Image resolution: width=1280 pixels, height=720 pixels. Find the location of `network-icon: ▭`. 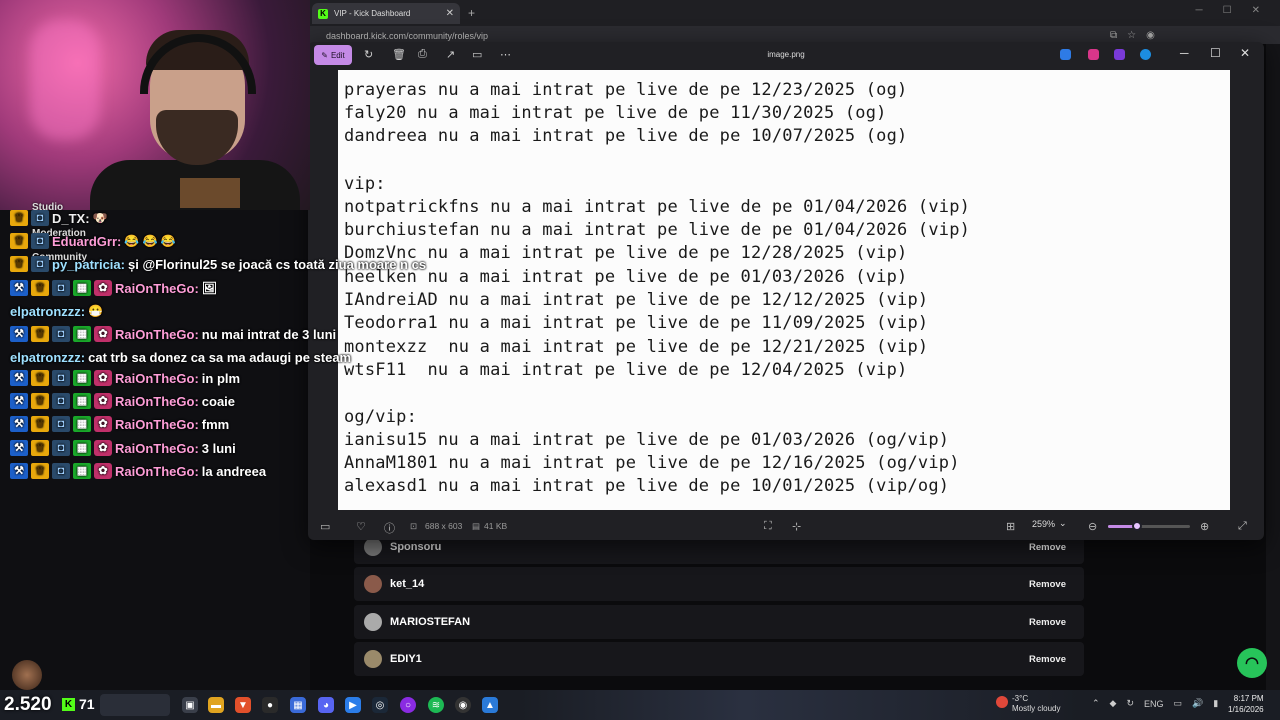

network-icon: ▭ is located at coordinates (1178, 703).